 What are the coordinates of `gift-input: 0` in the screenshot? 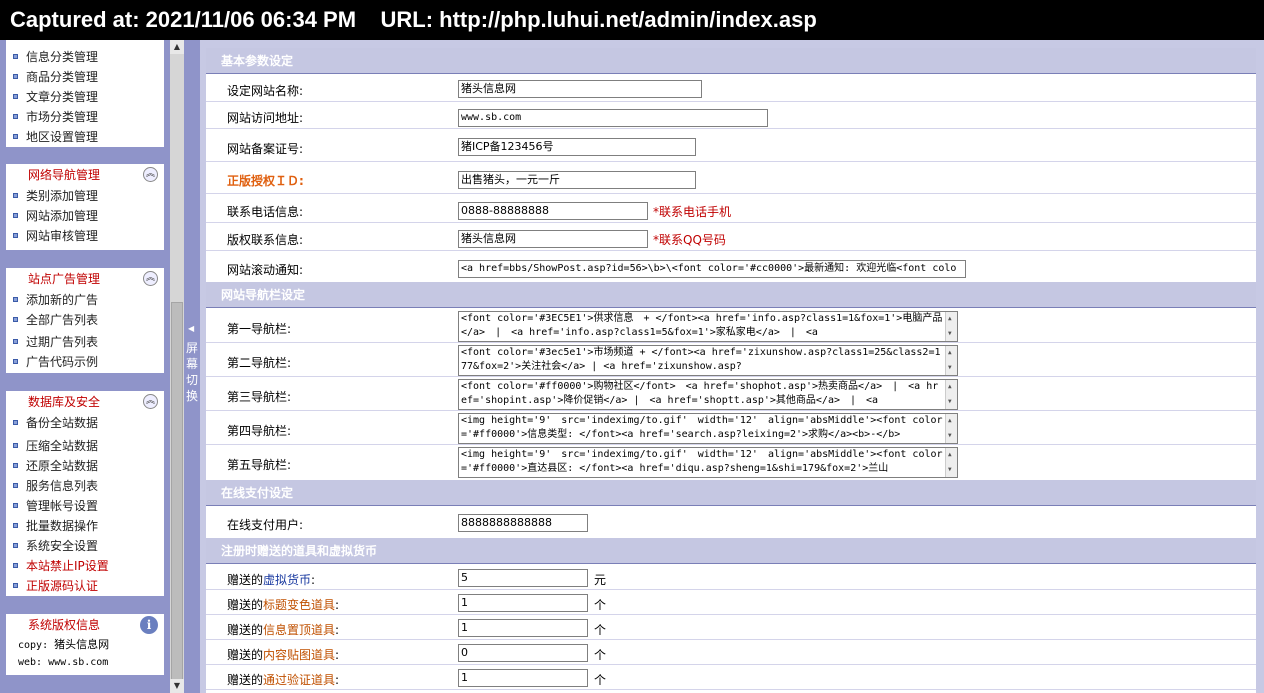 It's located at (523, 653).